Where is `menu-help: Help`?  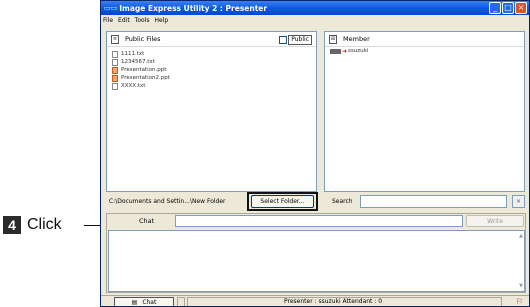 menu-help: Help is located at coordinates (161, 20).